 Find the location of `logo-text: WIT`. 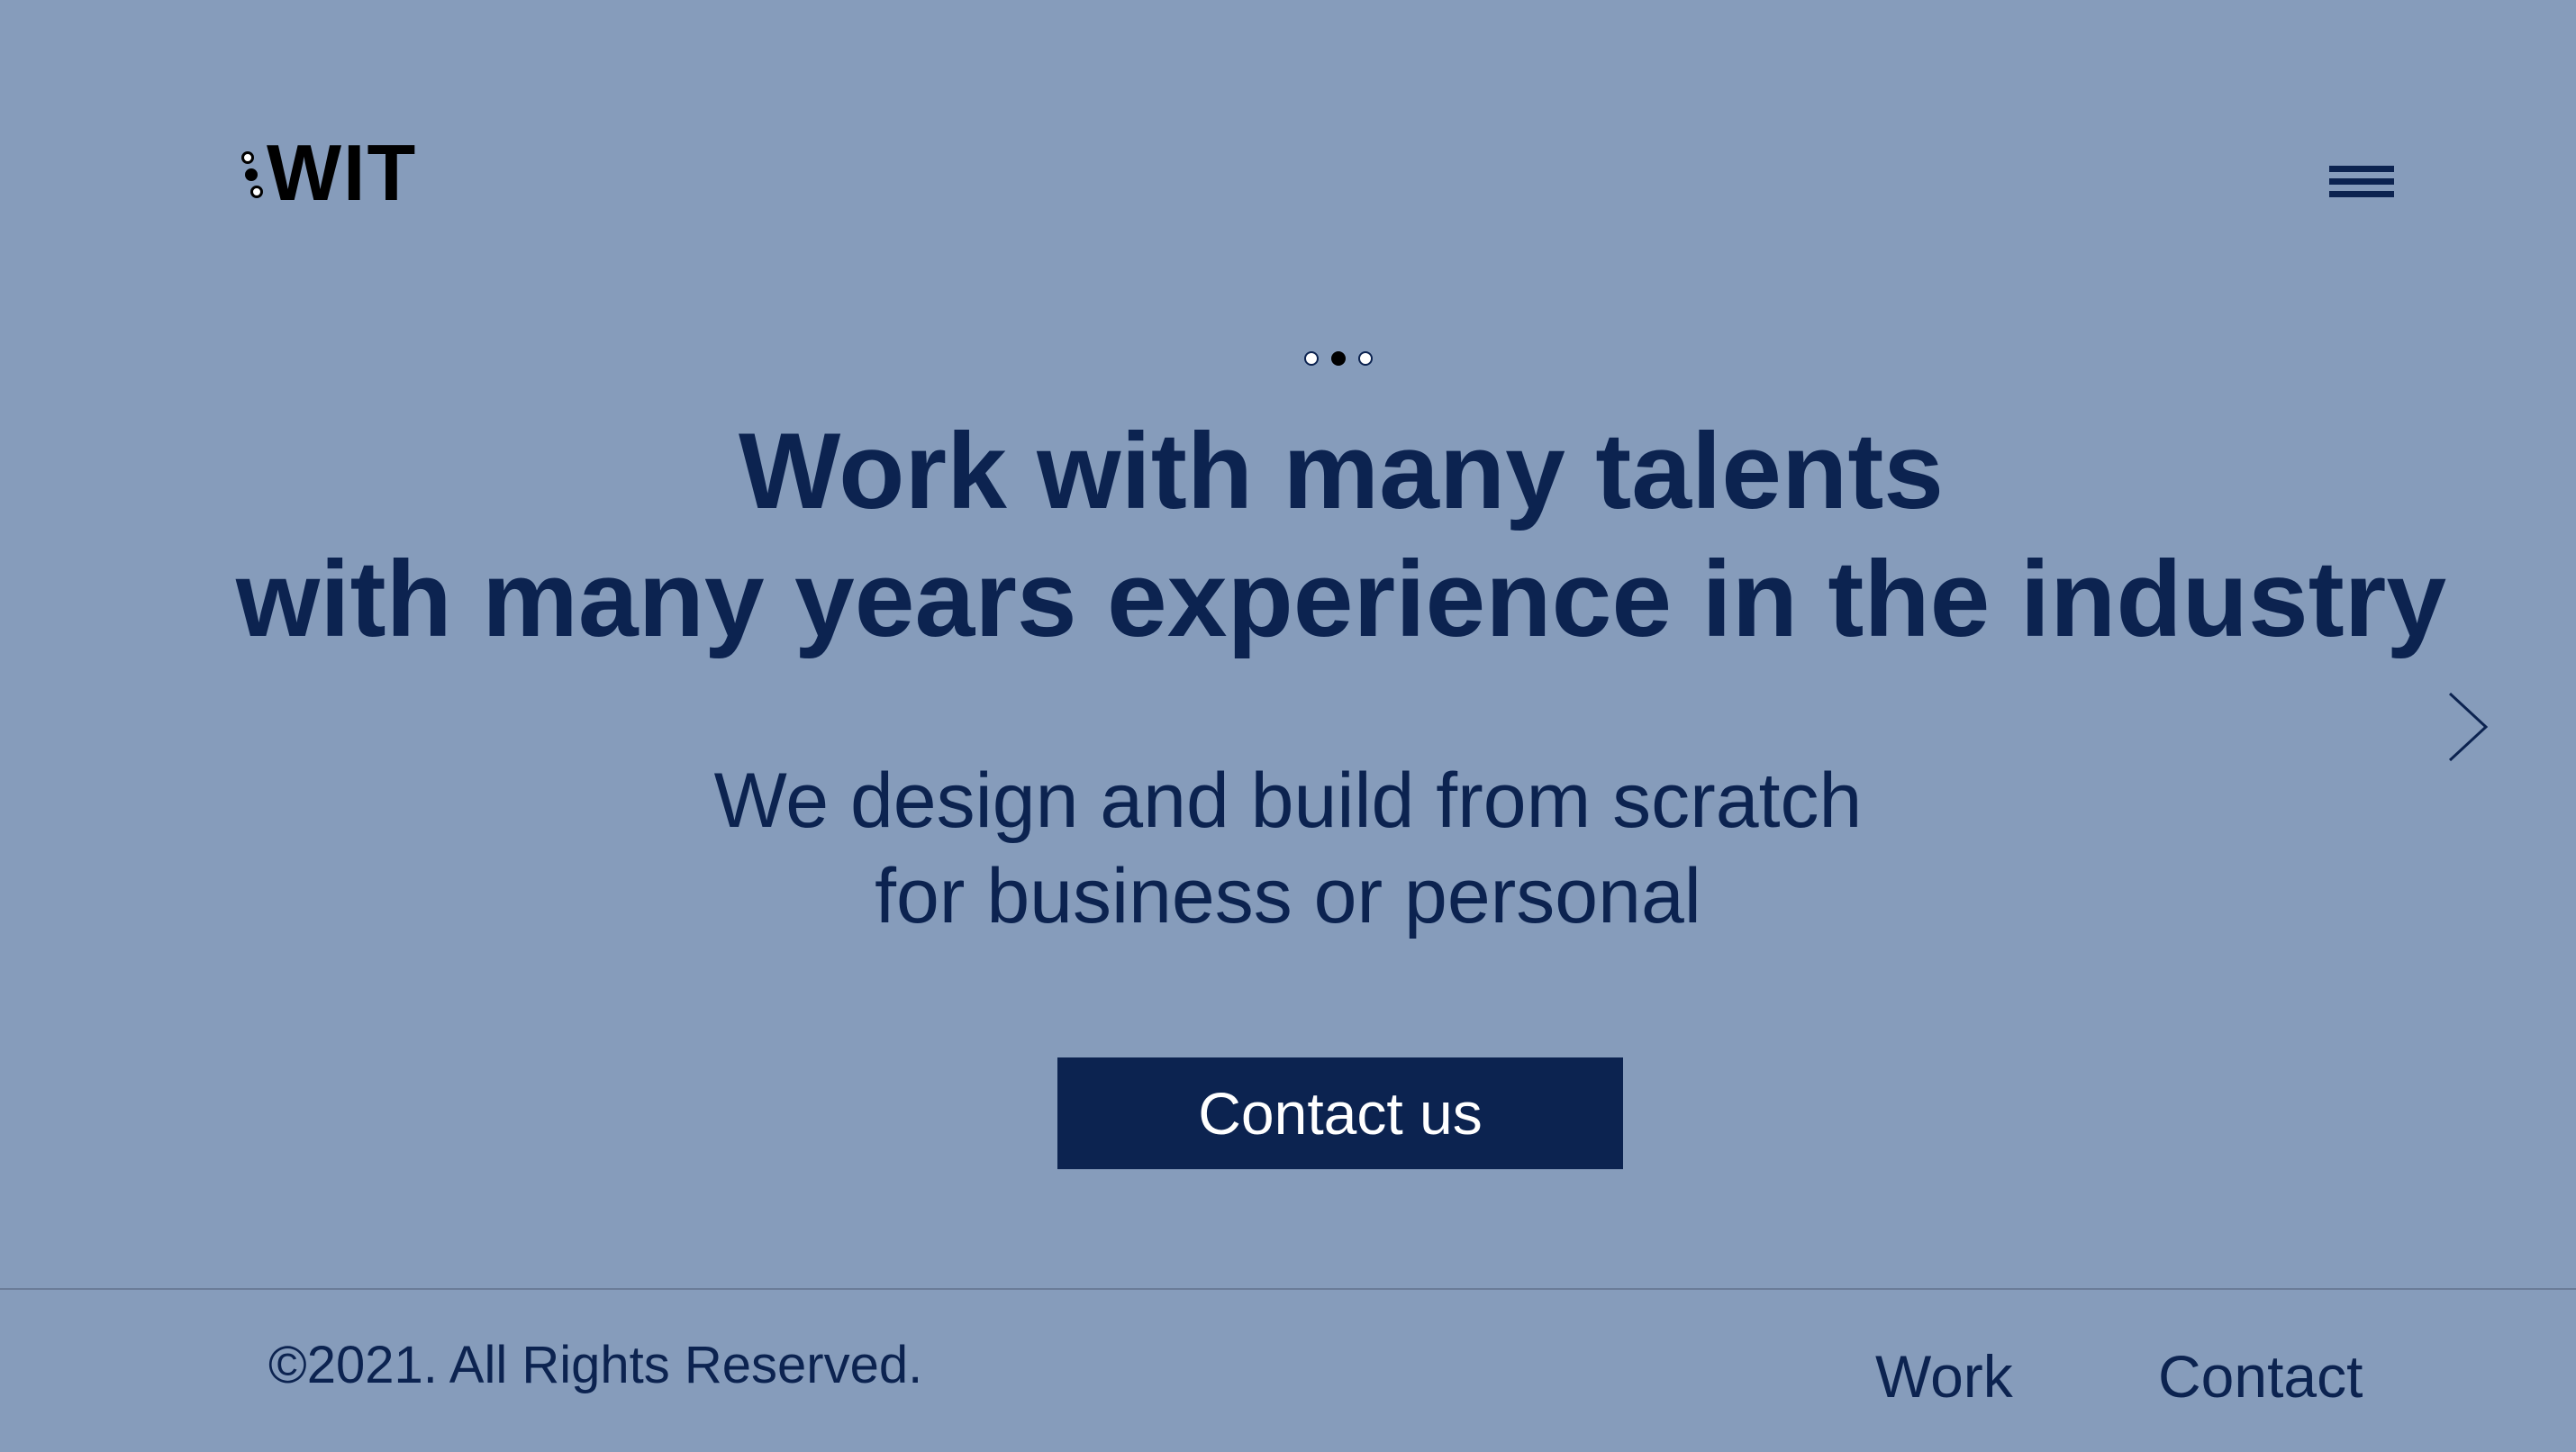

logo-text: WIT is located at coordinates (342, 172).